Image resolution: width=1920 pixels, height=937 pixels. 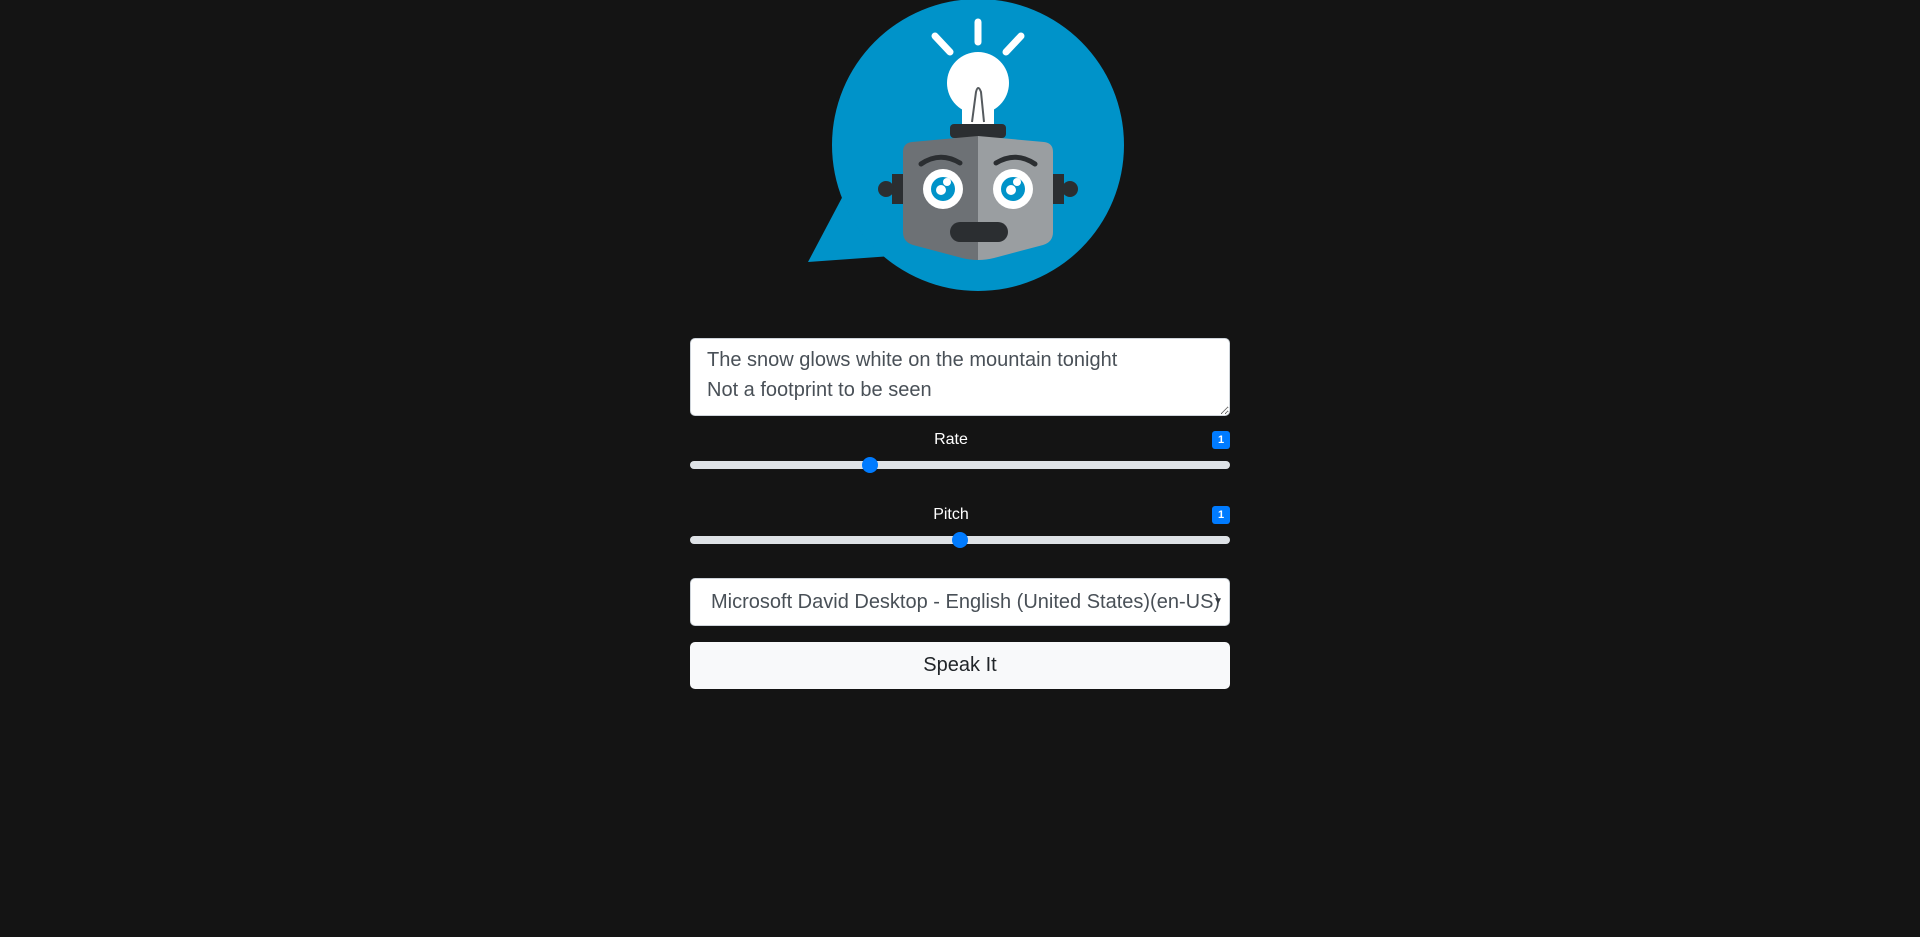 I want to click on rate-label: Rate, so click(x=951, y=439).